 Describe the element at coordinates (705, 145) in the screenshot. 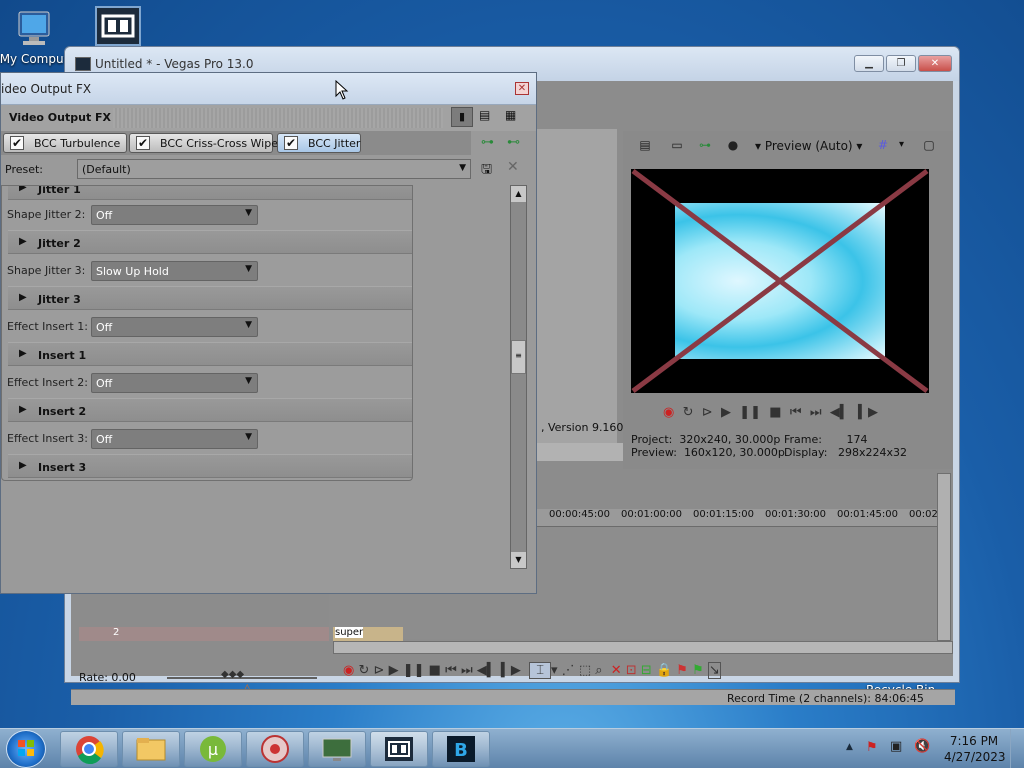

I see `split-screen-icon: ⊶` at that location.